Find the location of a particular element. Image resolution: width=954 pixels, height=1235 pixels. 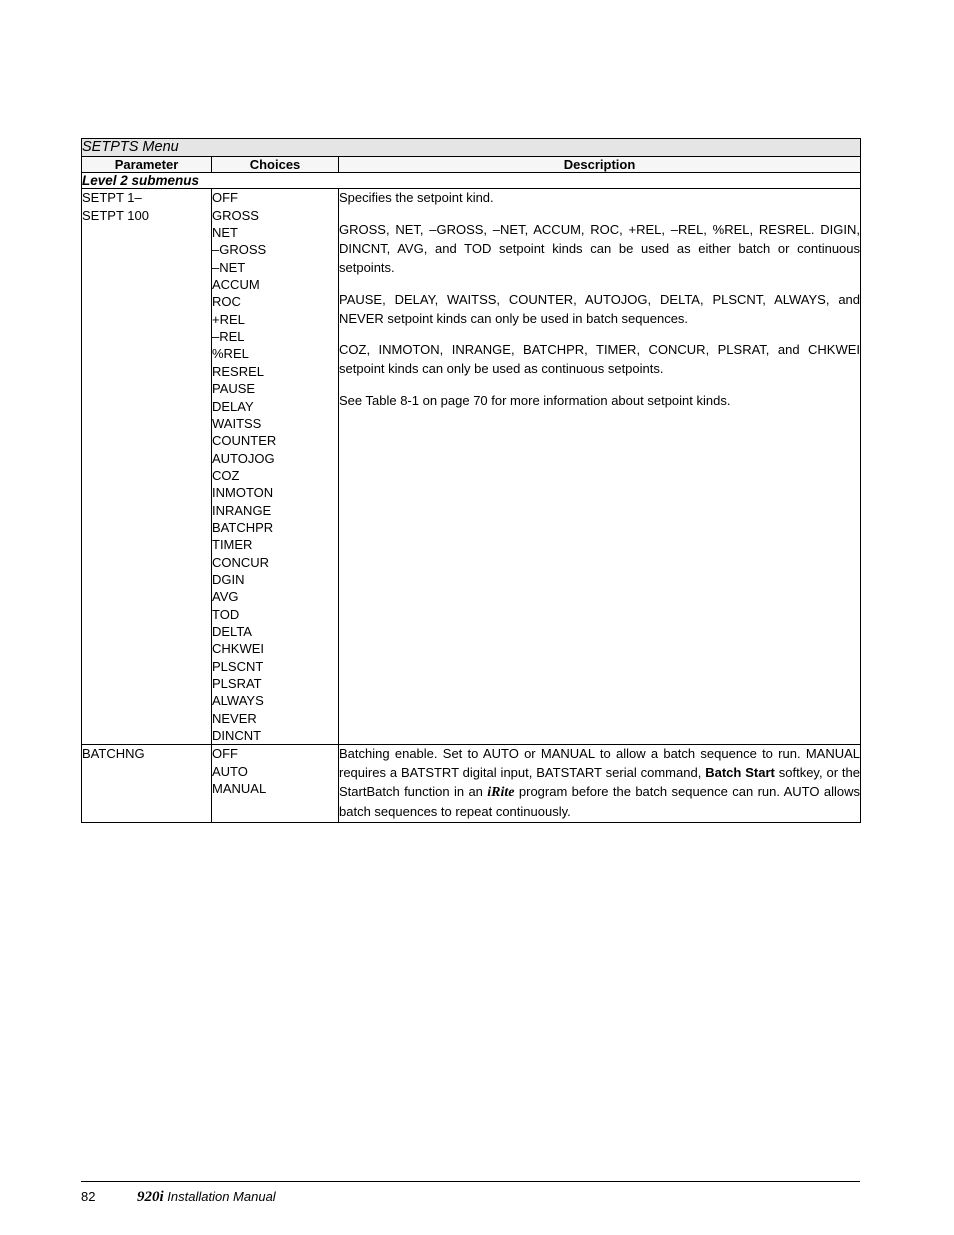

choice-item: ALWAYS is located at coordinates (238, 701).